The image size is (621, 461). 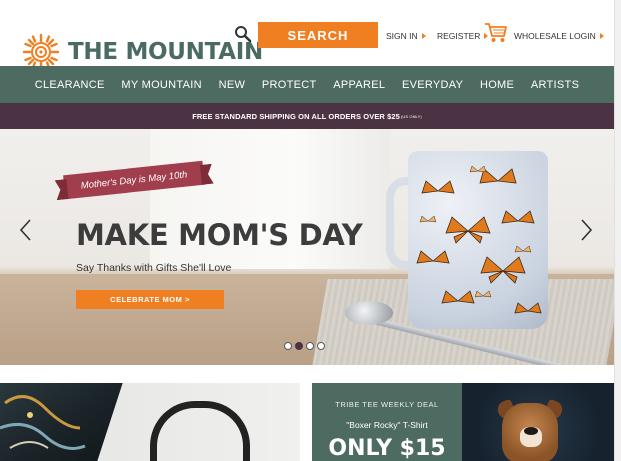 I want to click on cart-button, so click(x=496, y=35).